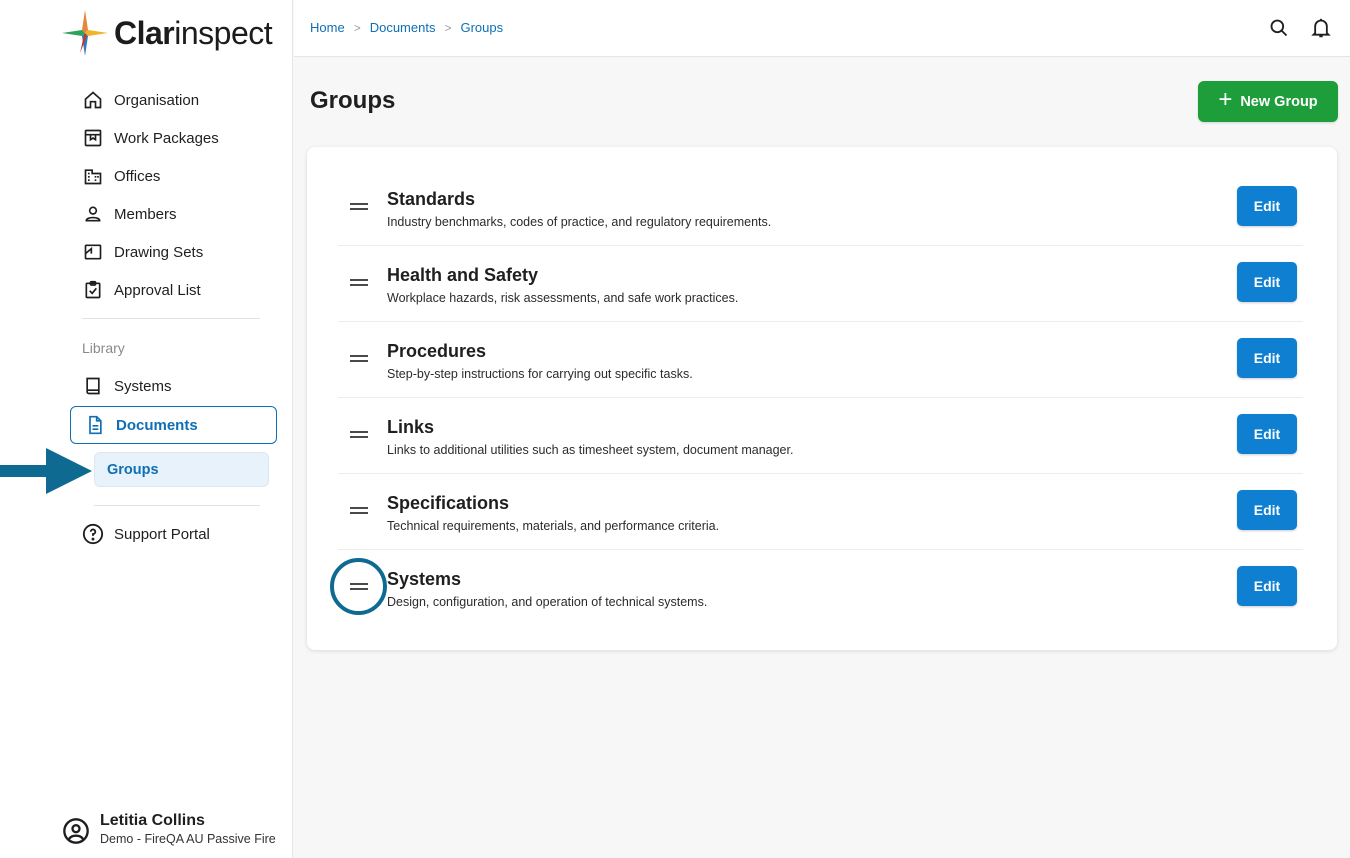 The width and height of the screenshot is (1350, 858). What do you see at coordinates (93, 386) in the screenshot?
I see `book-icon` at bounding box center [93, 386].